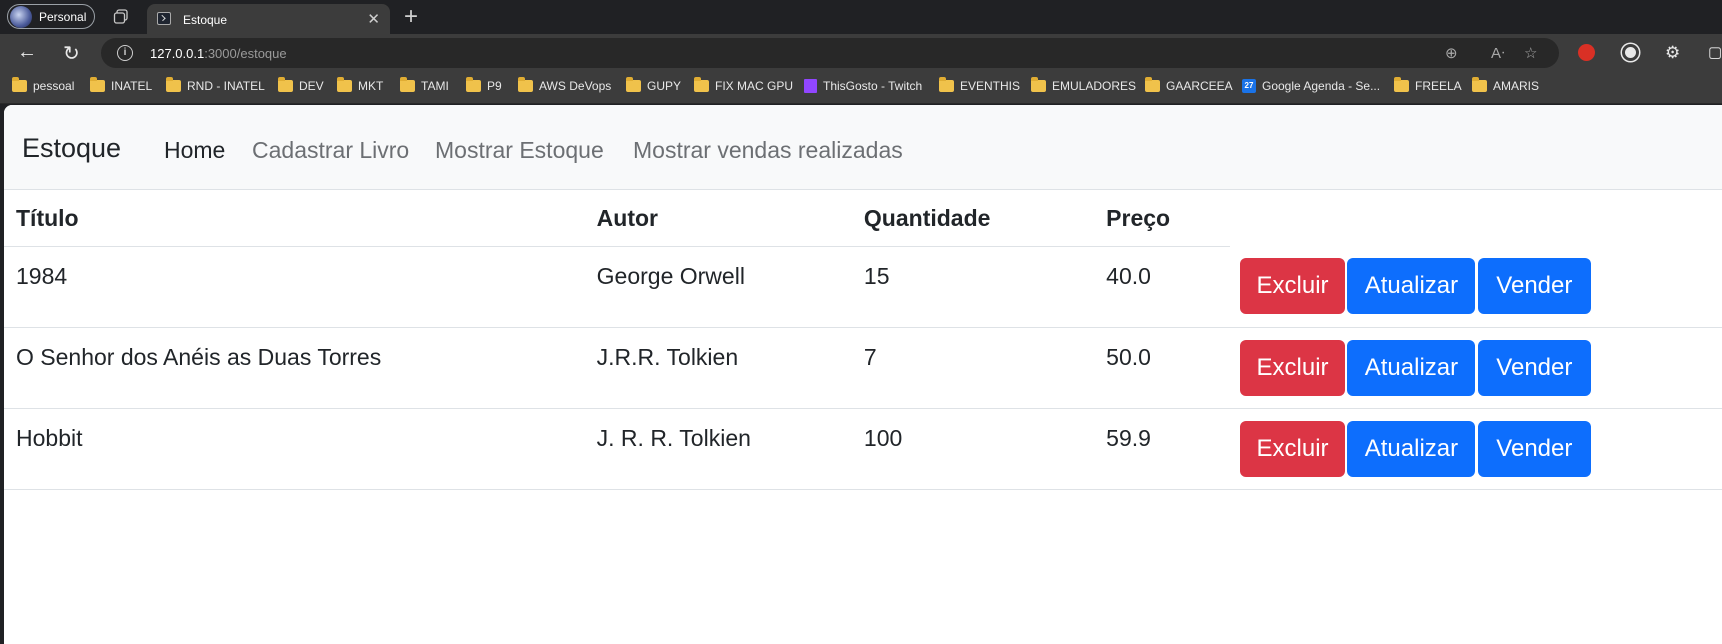 Image resolution: width=1722 pixels, height=644 pixels. Describe the element at coordinates (1530, 53) in the screenshot. I see `favorite-star-icon: ☆` at that location.